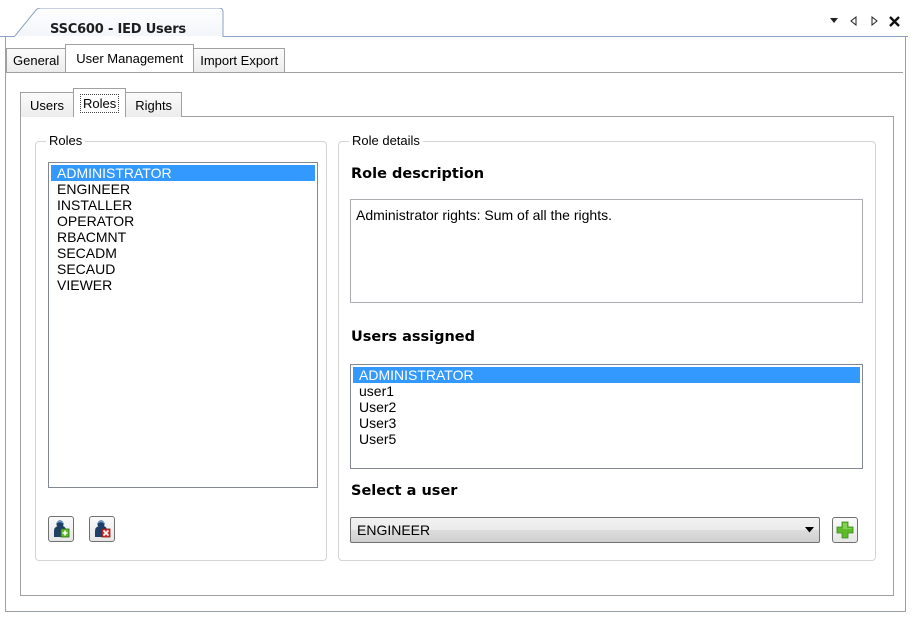 Image resolution: width=912 pixels, height=617 pixels. I want to click on tab-general: General, so click(36, 60).